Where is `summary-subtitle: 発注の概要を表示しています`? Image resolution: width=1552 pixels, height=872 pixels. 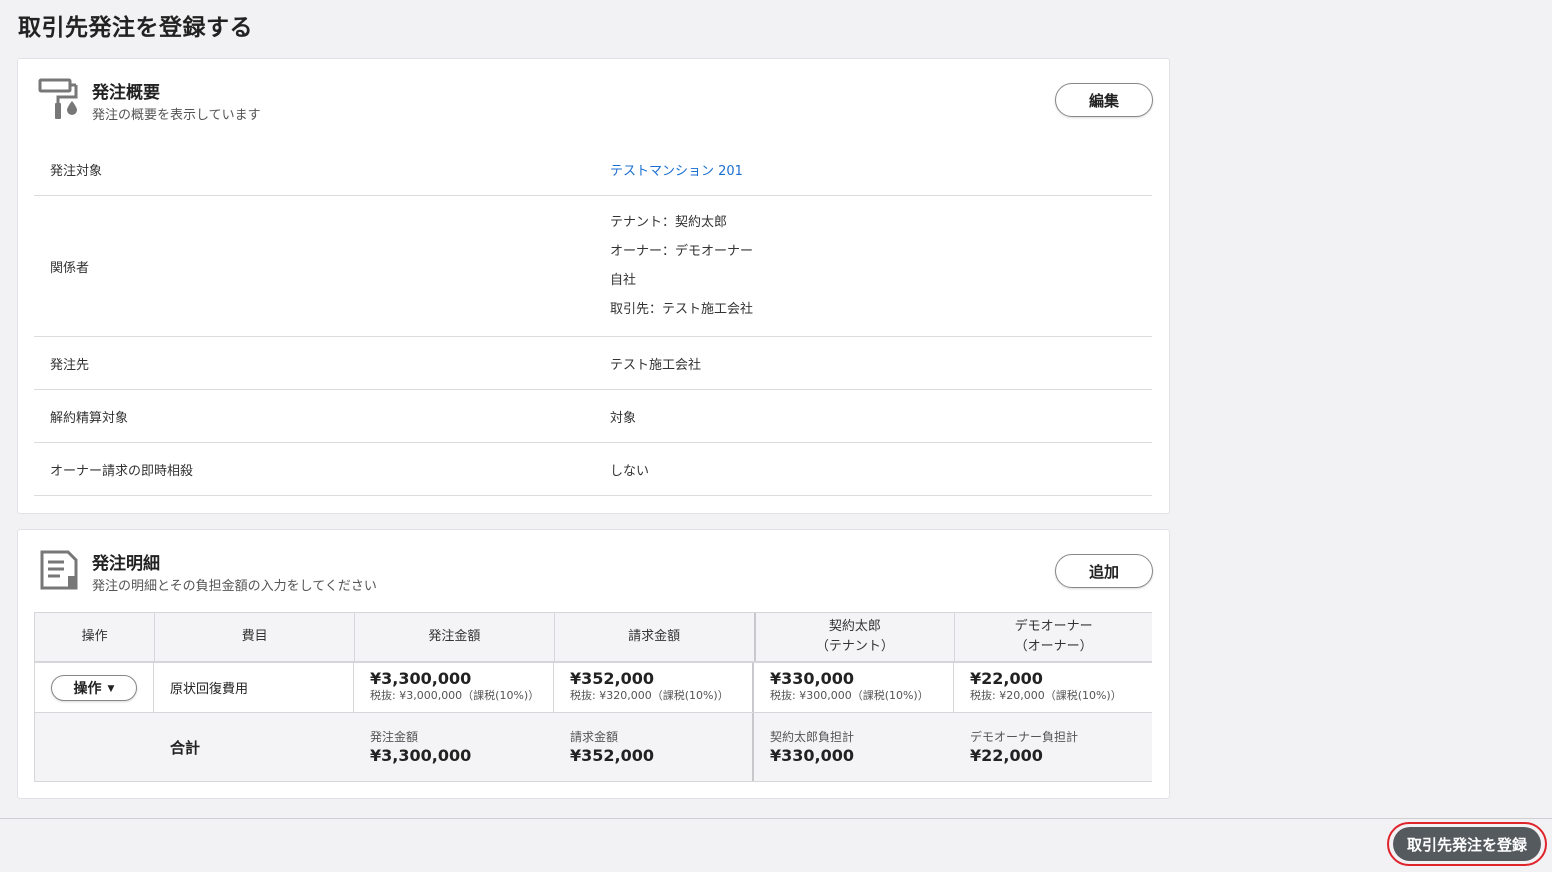
summary-subtitle: 発注の概要を表示しています is located at coordinates (176, 115).